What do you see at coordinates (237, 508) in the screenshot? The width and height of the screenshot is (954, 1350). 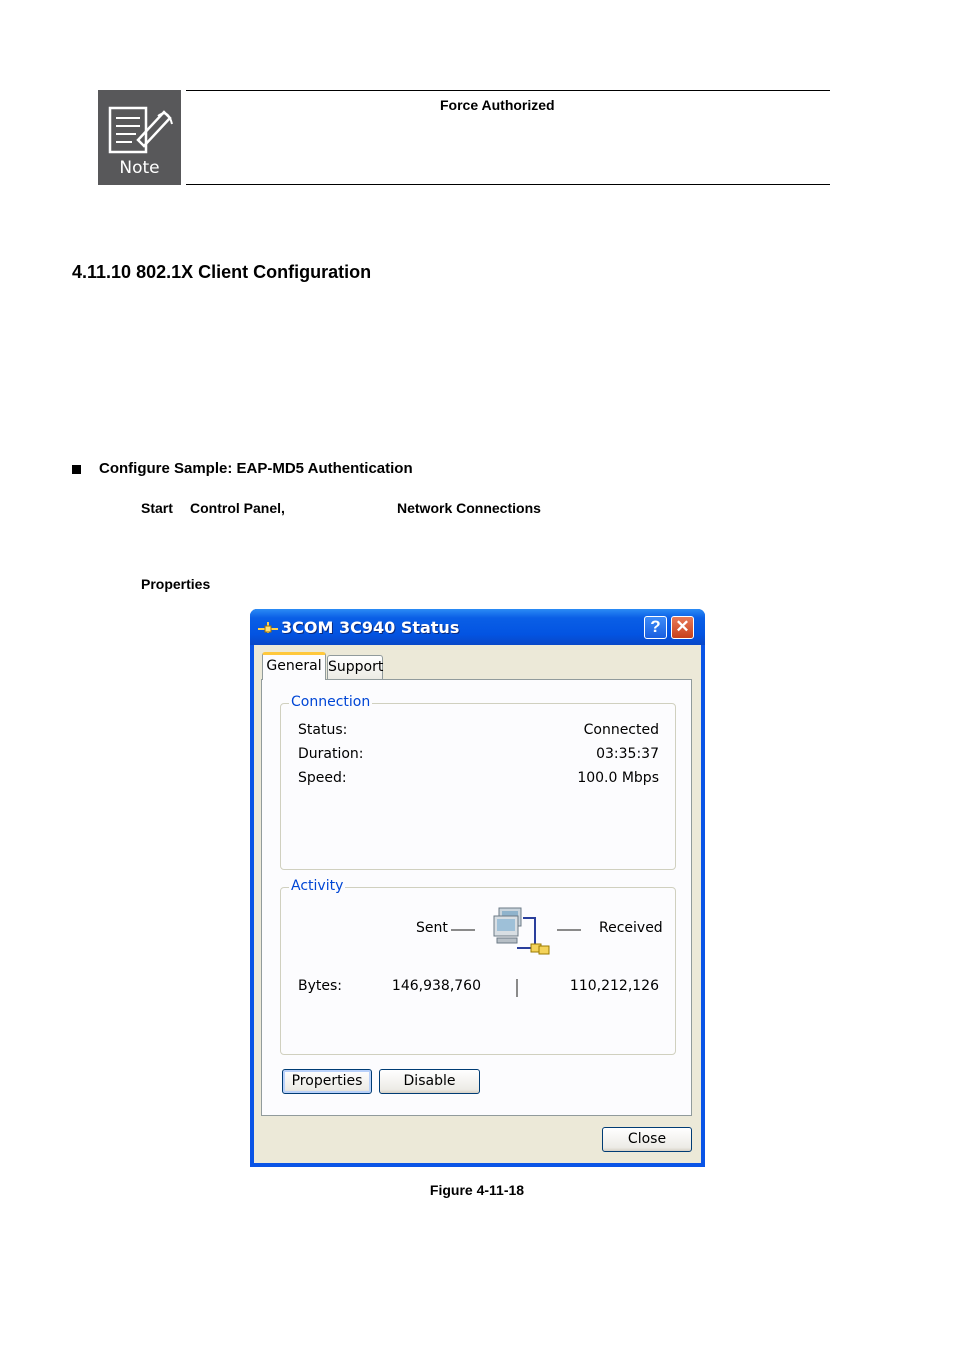 I see `step-control-panel: Control Panel,` at bounding box center [237, 508].